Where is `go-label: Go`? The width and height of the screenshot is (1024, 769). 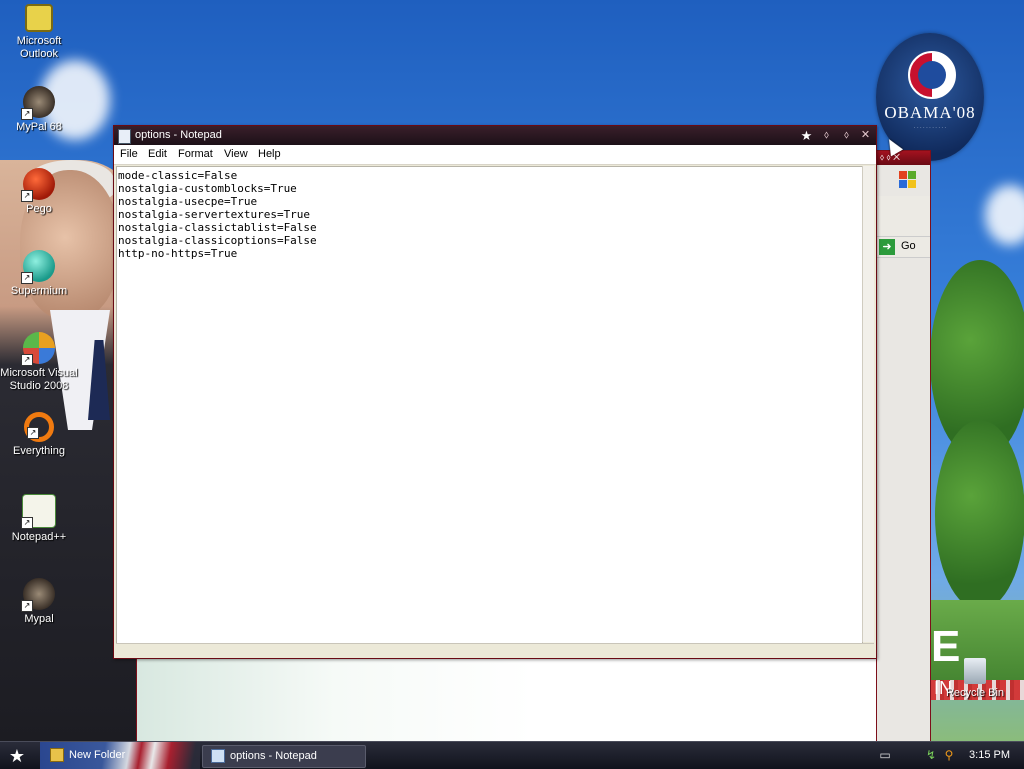 go-label: Go is located at coordinates (908, 246).